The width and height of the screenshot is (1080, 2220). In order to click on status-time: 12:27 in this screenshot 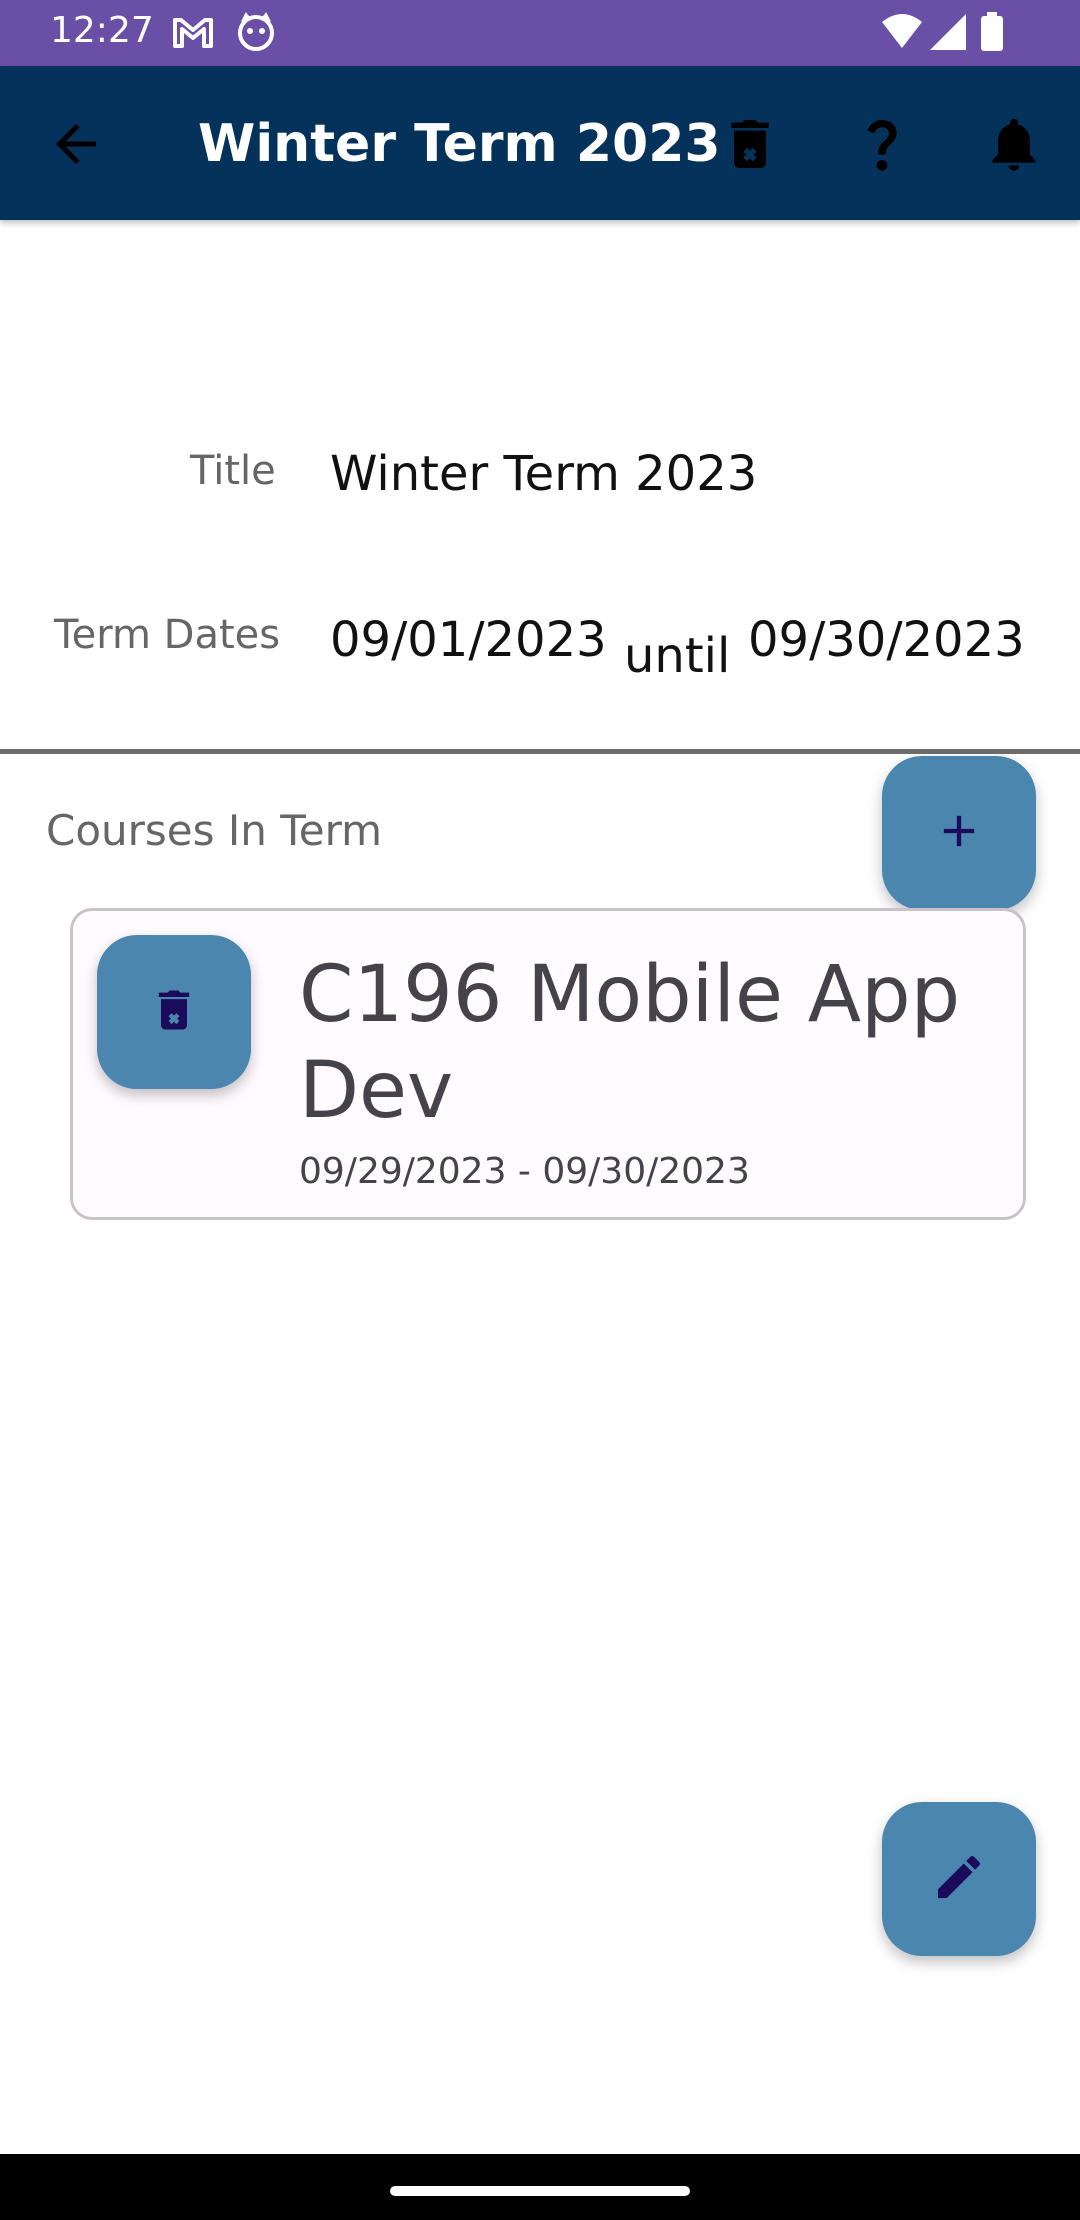, I will do `click(102, 30)`.